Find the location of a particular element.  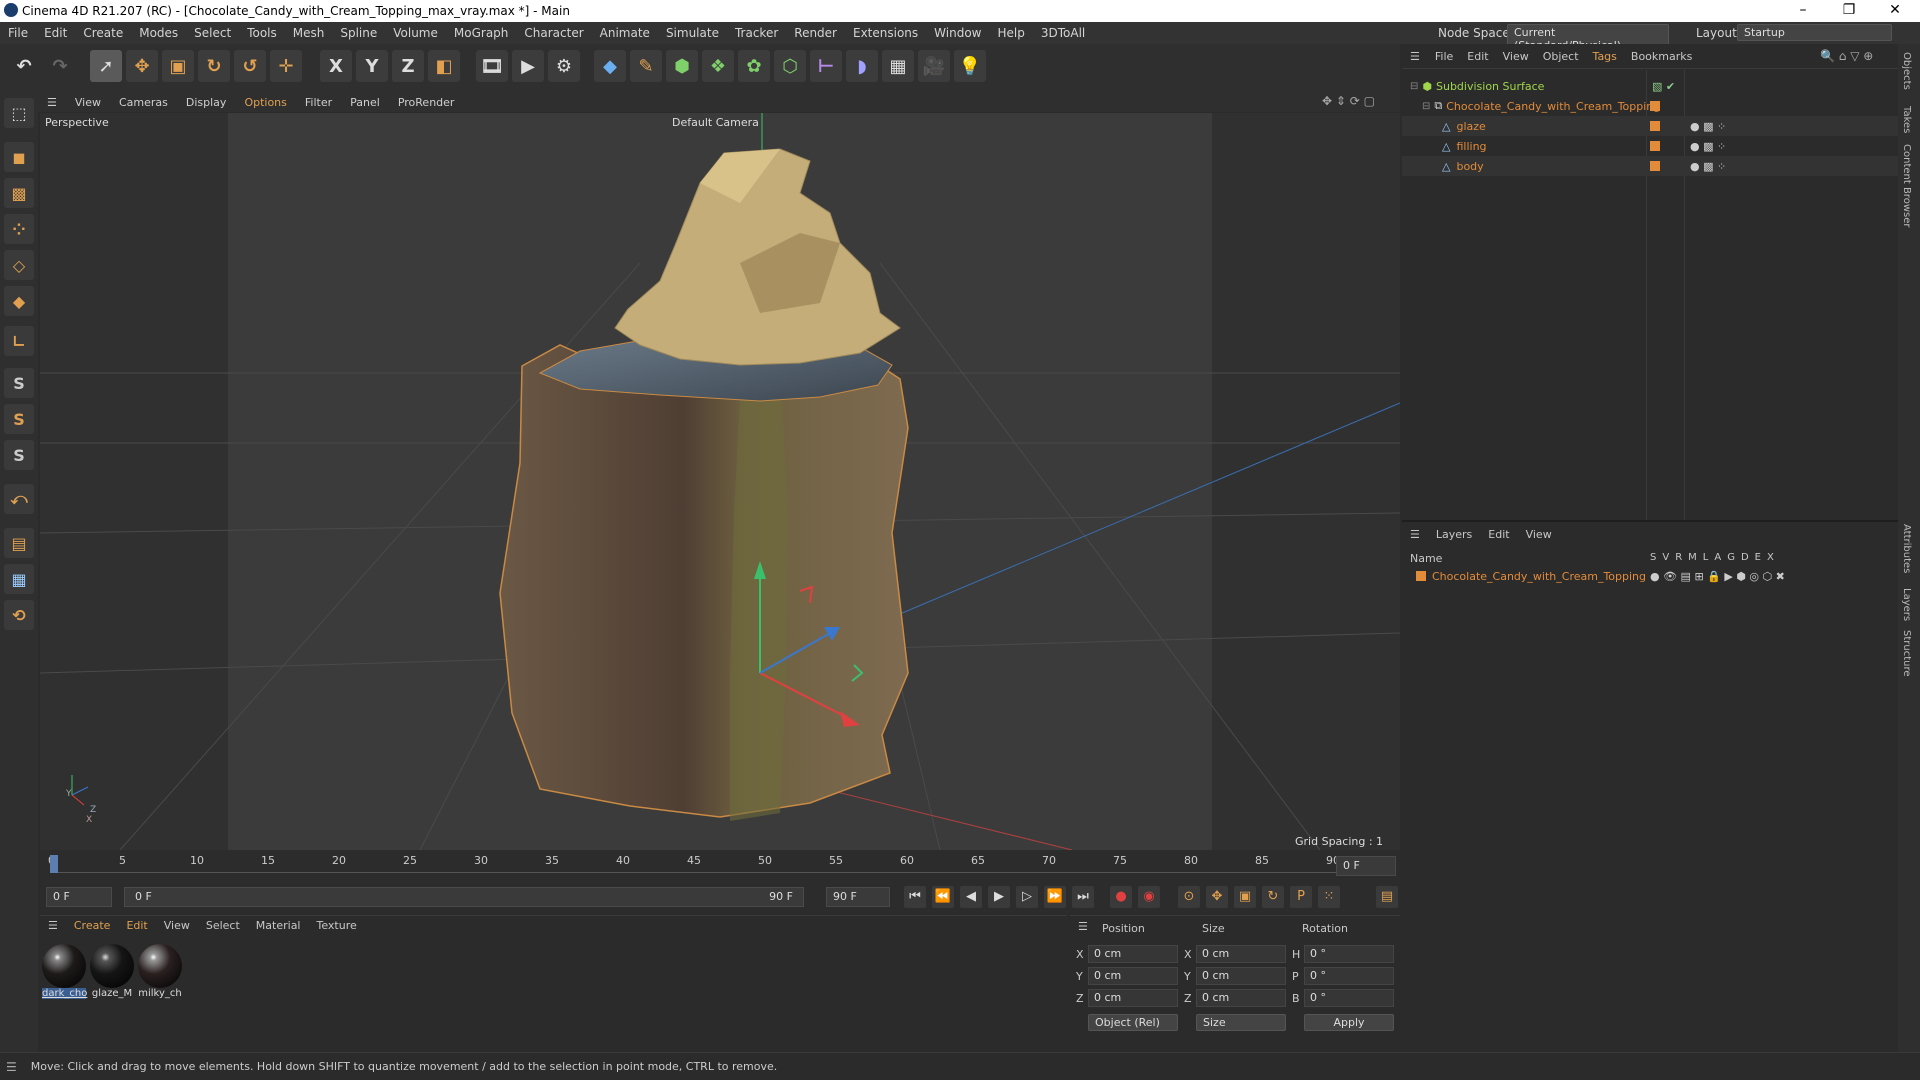

restore-button: ❐ is located at coordinates (1849, 11).